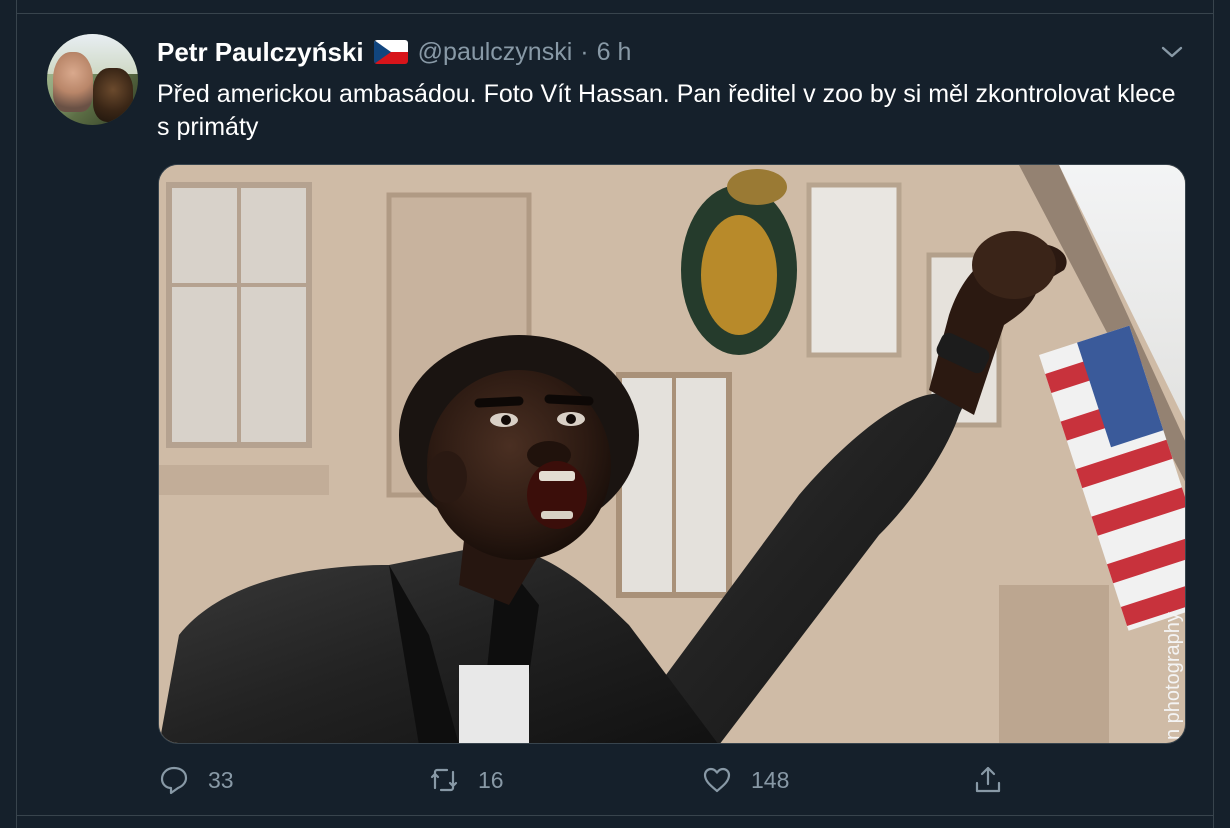 The width and height of the screenshot is (1230, 828). Describe the element at coordinates (745, 780) in the screenshot. I see `like-button: 148` at that location.